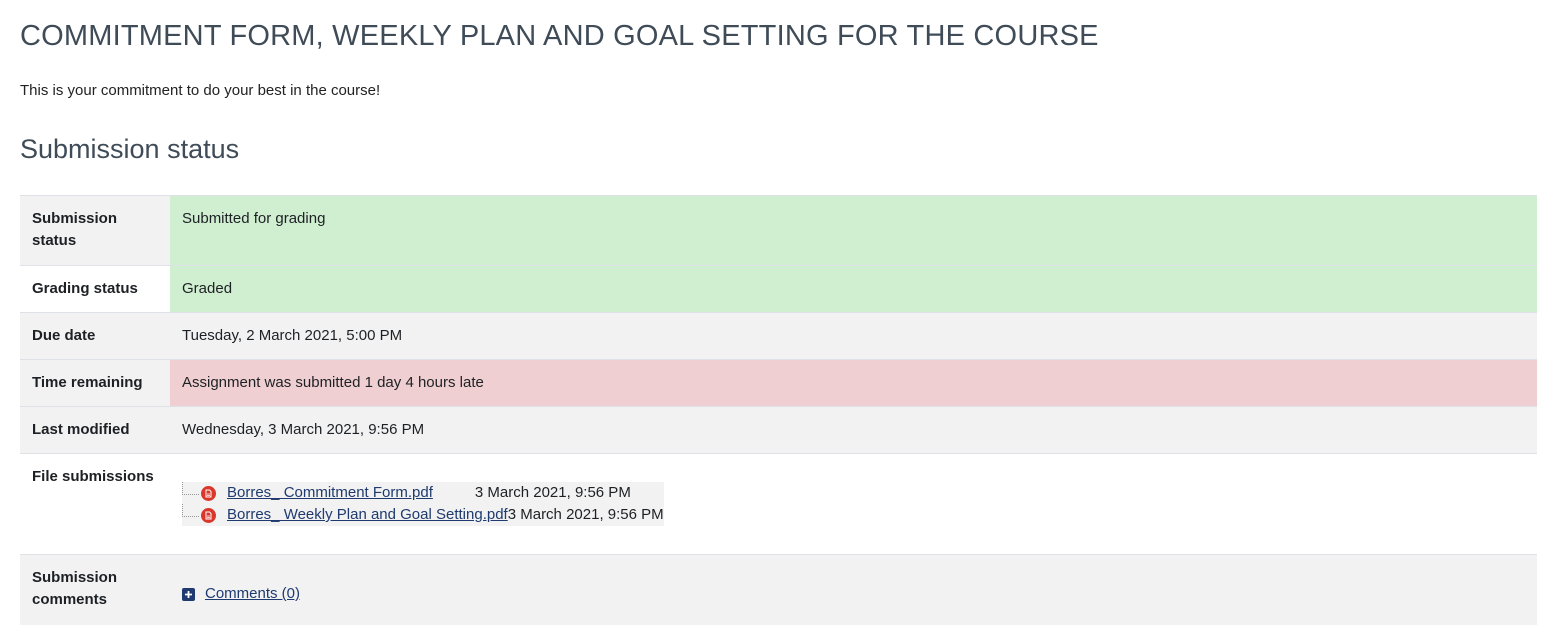 This screenshot has height=625, width=1556. I want to click on submission-comments-cell: Comments (0), so click(853, 589).